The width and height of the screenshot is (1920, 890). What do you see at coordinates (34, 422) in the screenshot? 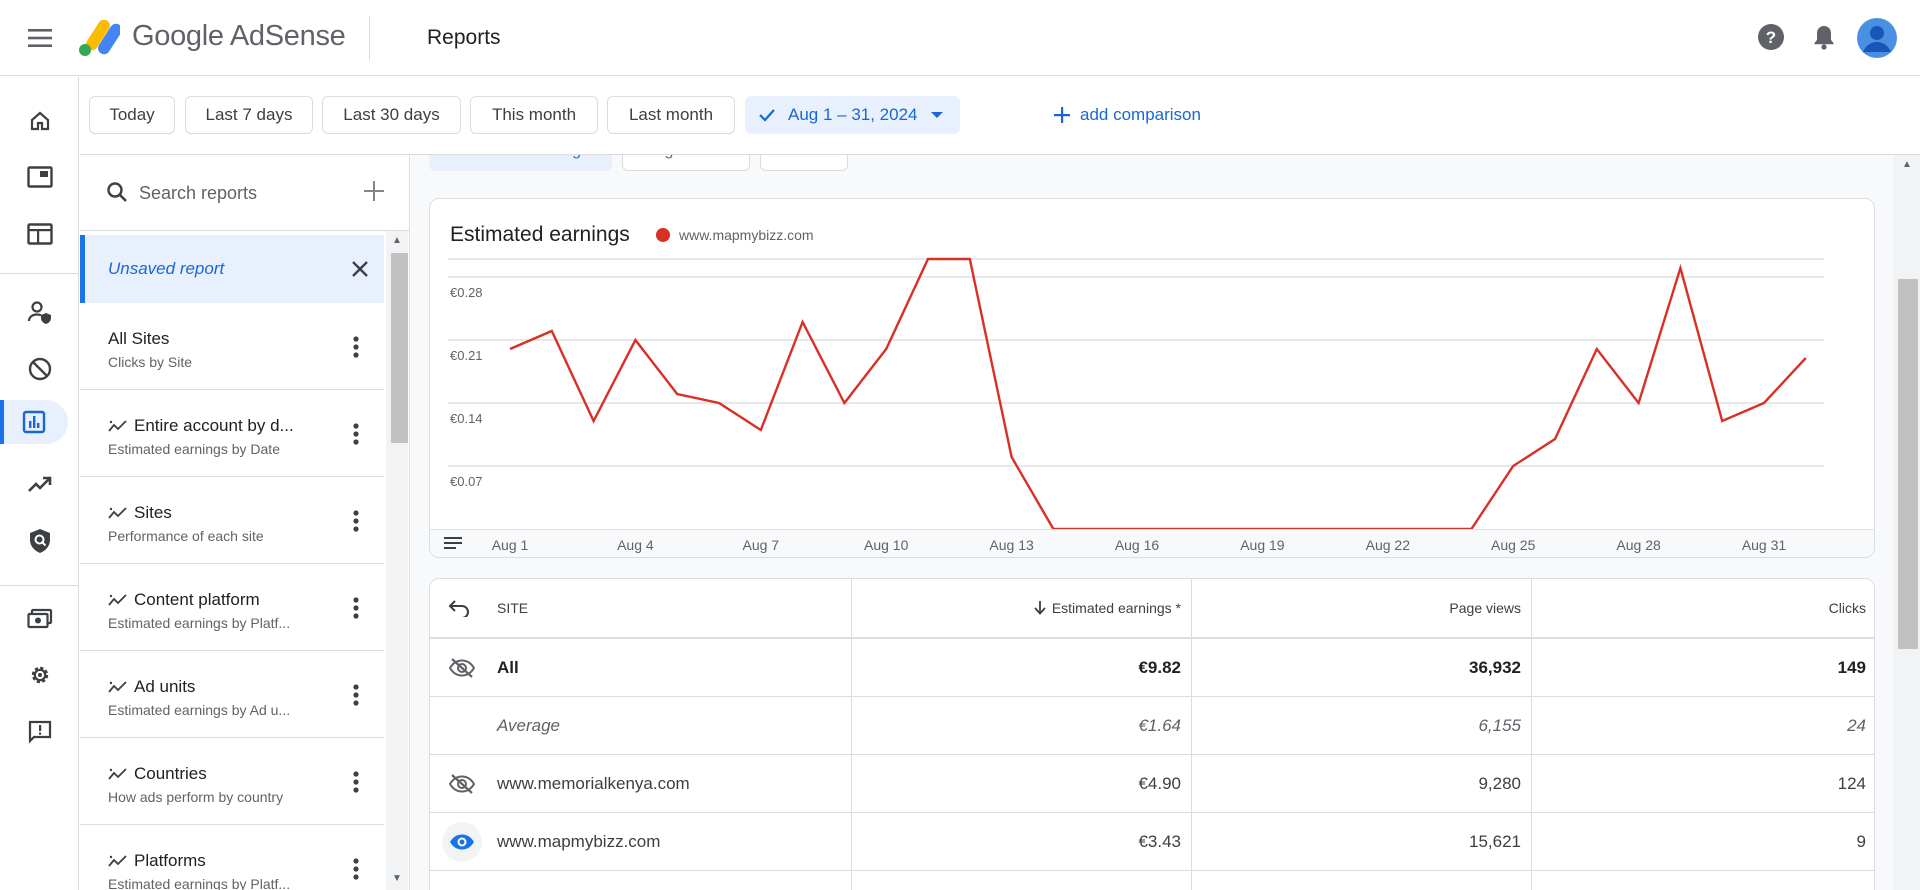
I see `reports-icon` at bounding box center [34, 422].